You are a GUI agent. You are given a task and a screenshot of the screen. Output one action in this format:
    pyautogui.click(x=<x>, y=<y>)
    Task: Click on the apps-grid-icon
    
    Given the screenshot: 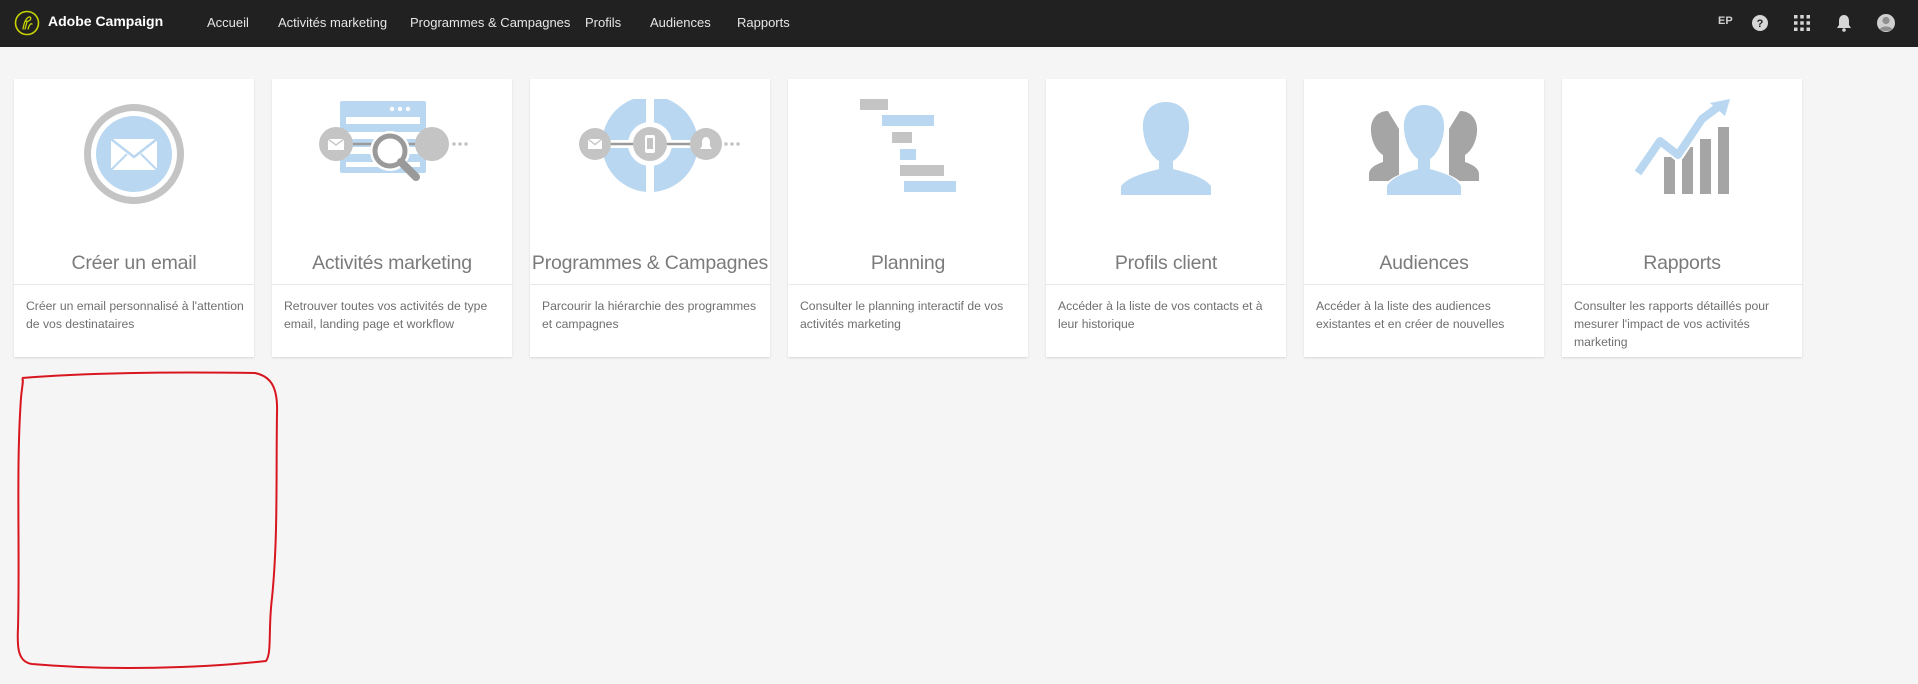 What is the action you would take?
    pyautogui.click(x=1802, y=23)
    